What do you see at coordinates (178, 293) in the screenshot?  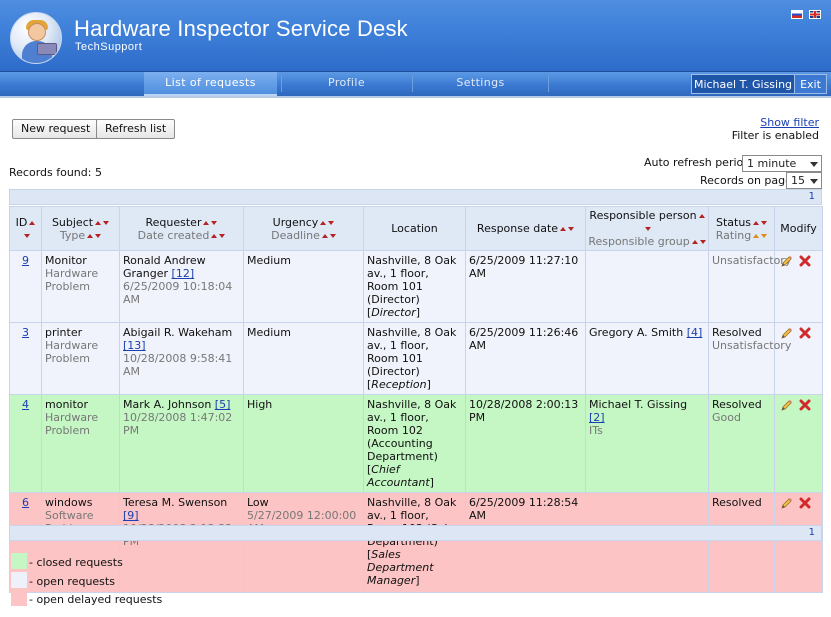 I see `date-created: 6/25/2009 10:18:04 AM` at bounding box center [178, 293].